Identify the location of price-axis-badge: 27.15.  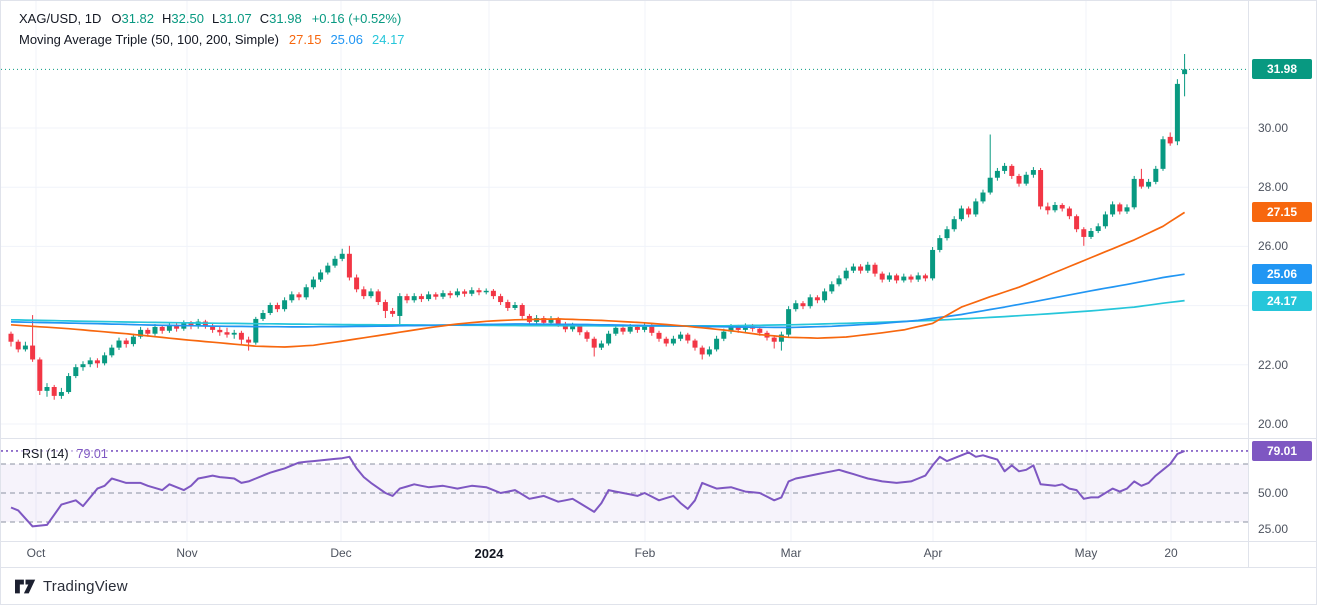
(1282, 212).